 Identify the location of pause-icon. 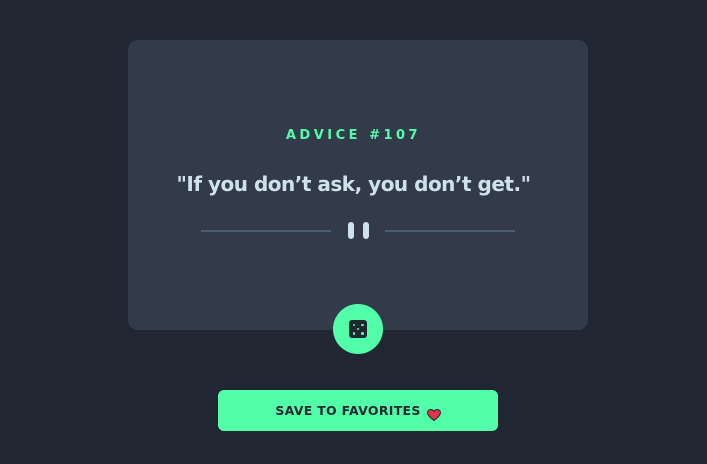
(359, 231).